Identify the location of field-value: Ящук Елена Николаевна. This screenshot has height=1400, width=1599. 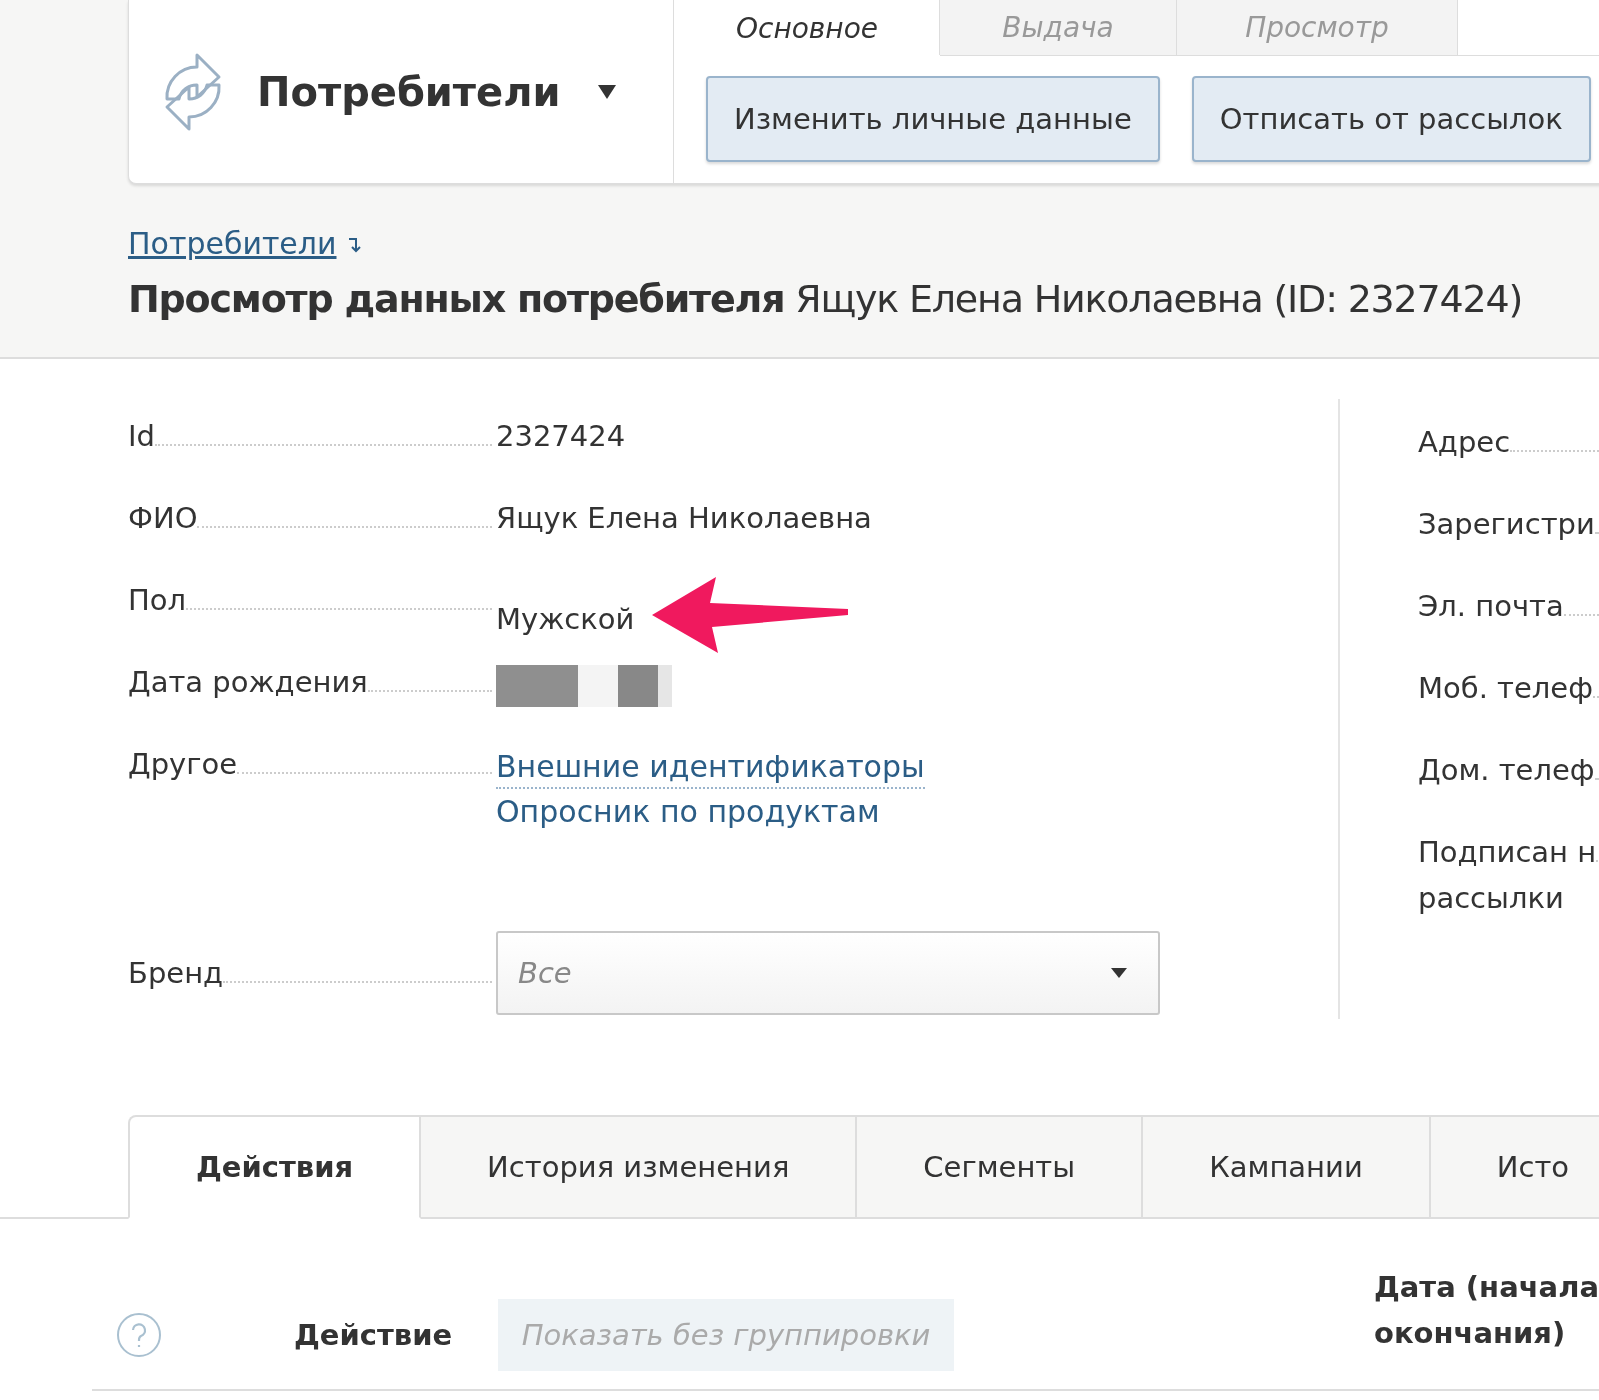
(684, 518).